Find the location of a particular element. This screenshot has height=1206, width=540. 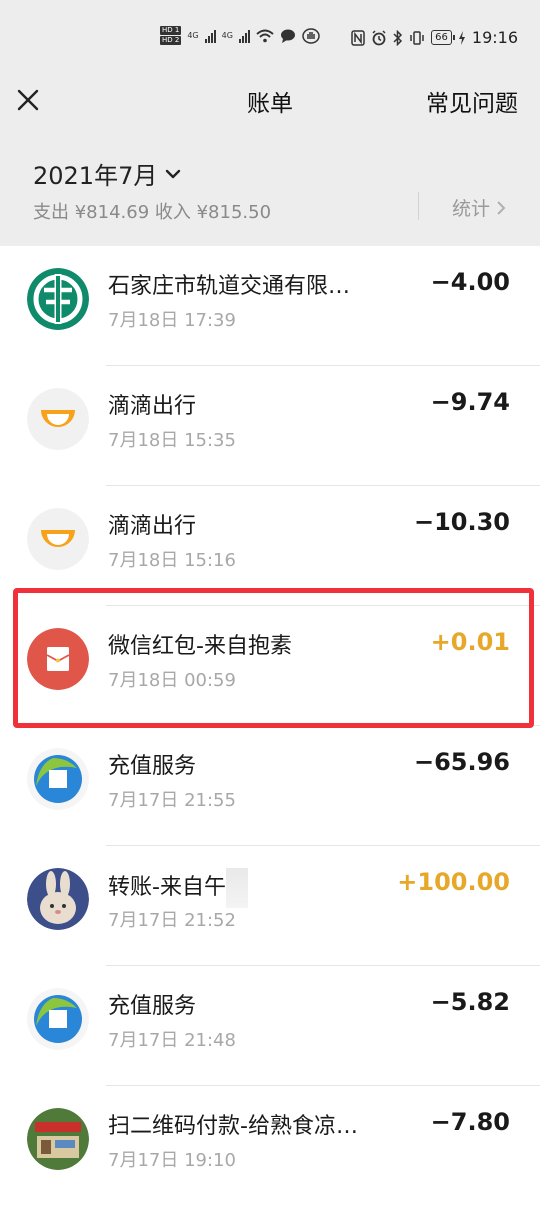

vibrate-icon is located at coordinates (417, 37).